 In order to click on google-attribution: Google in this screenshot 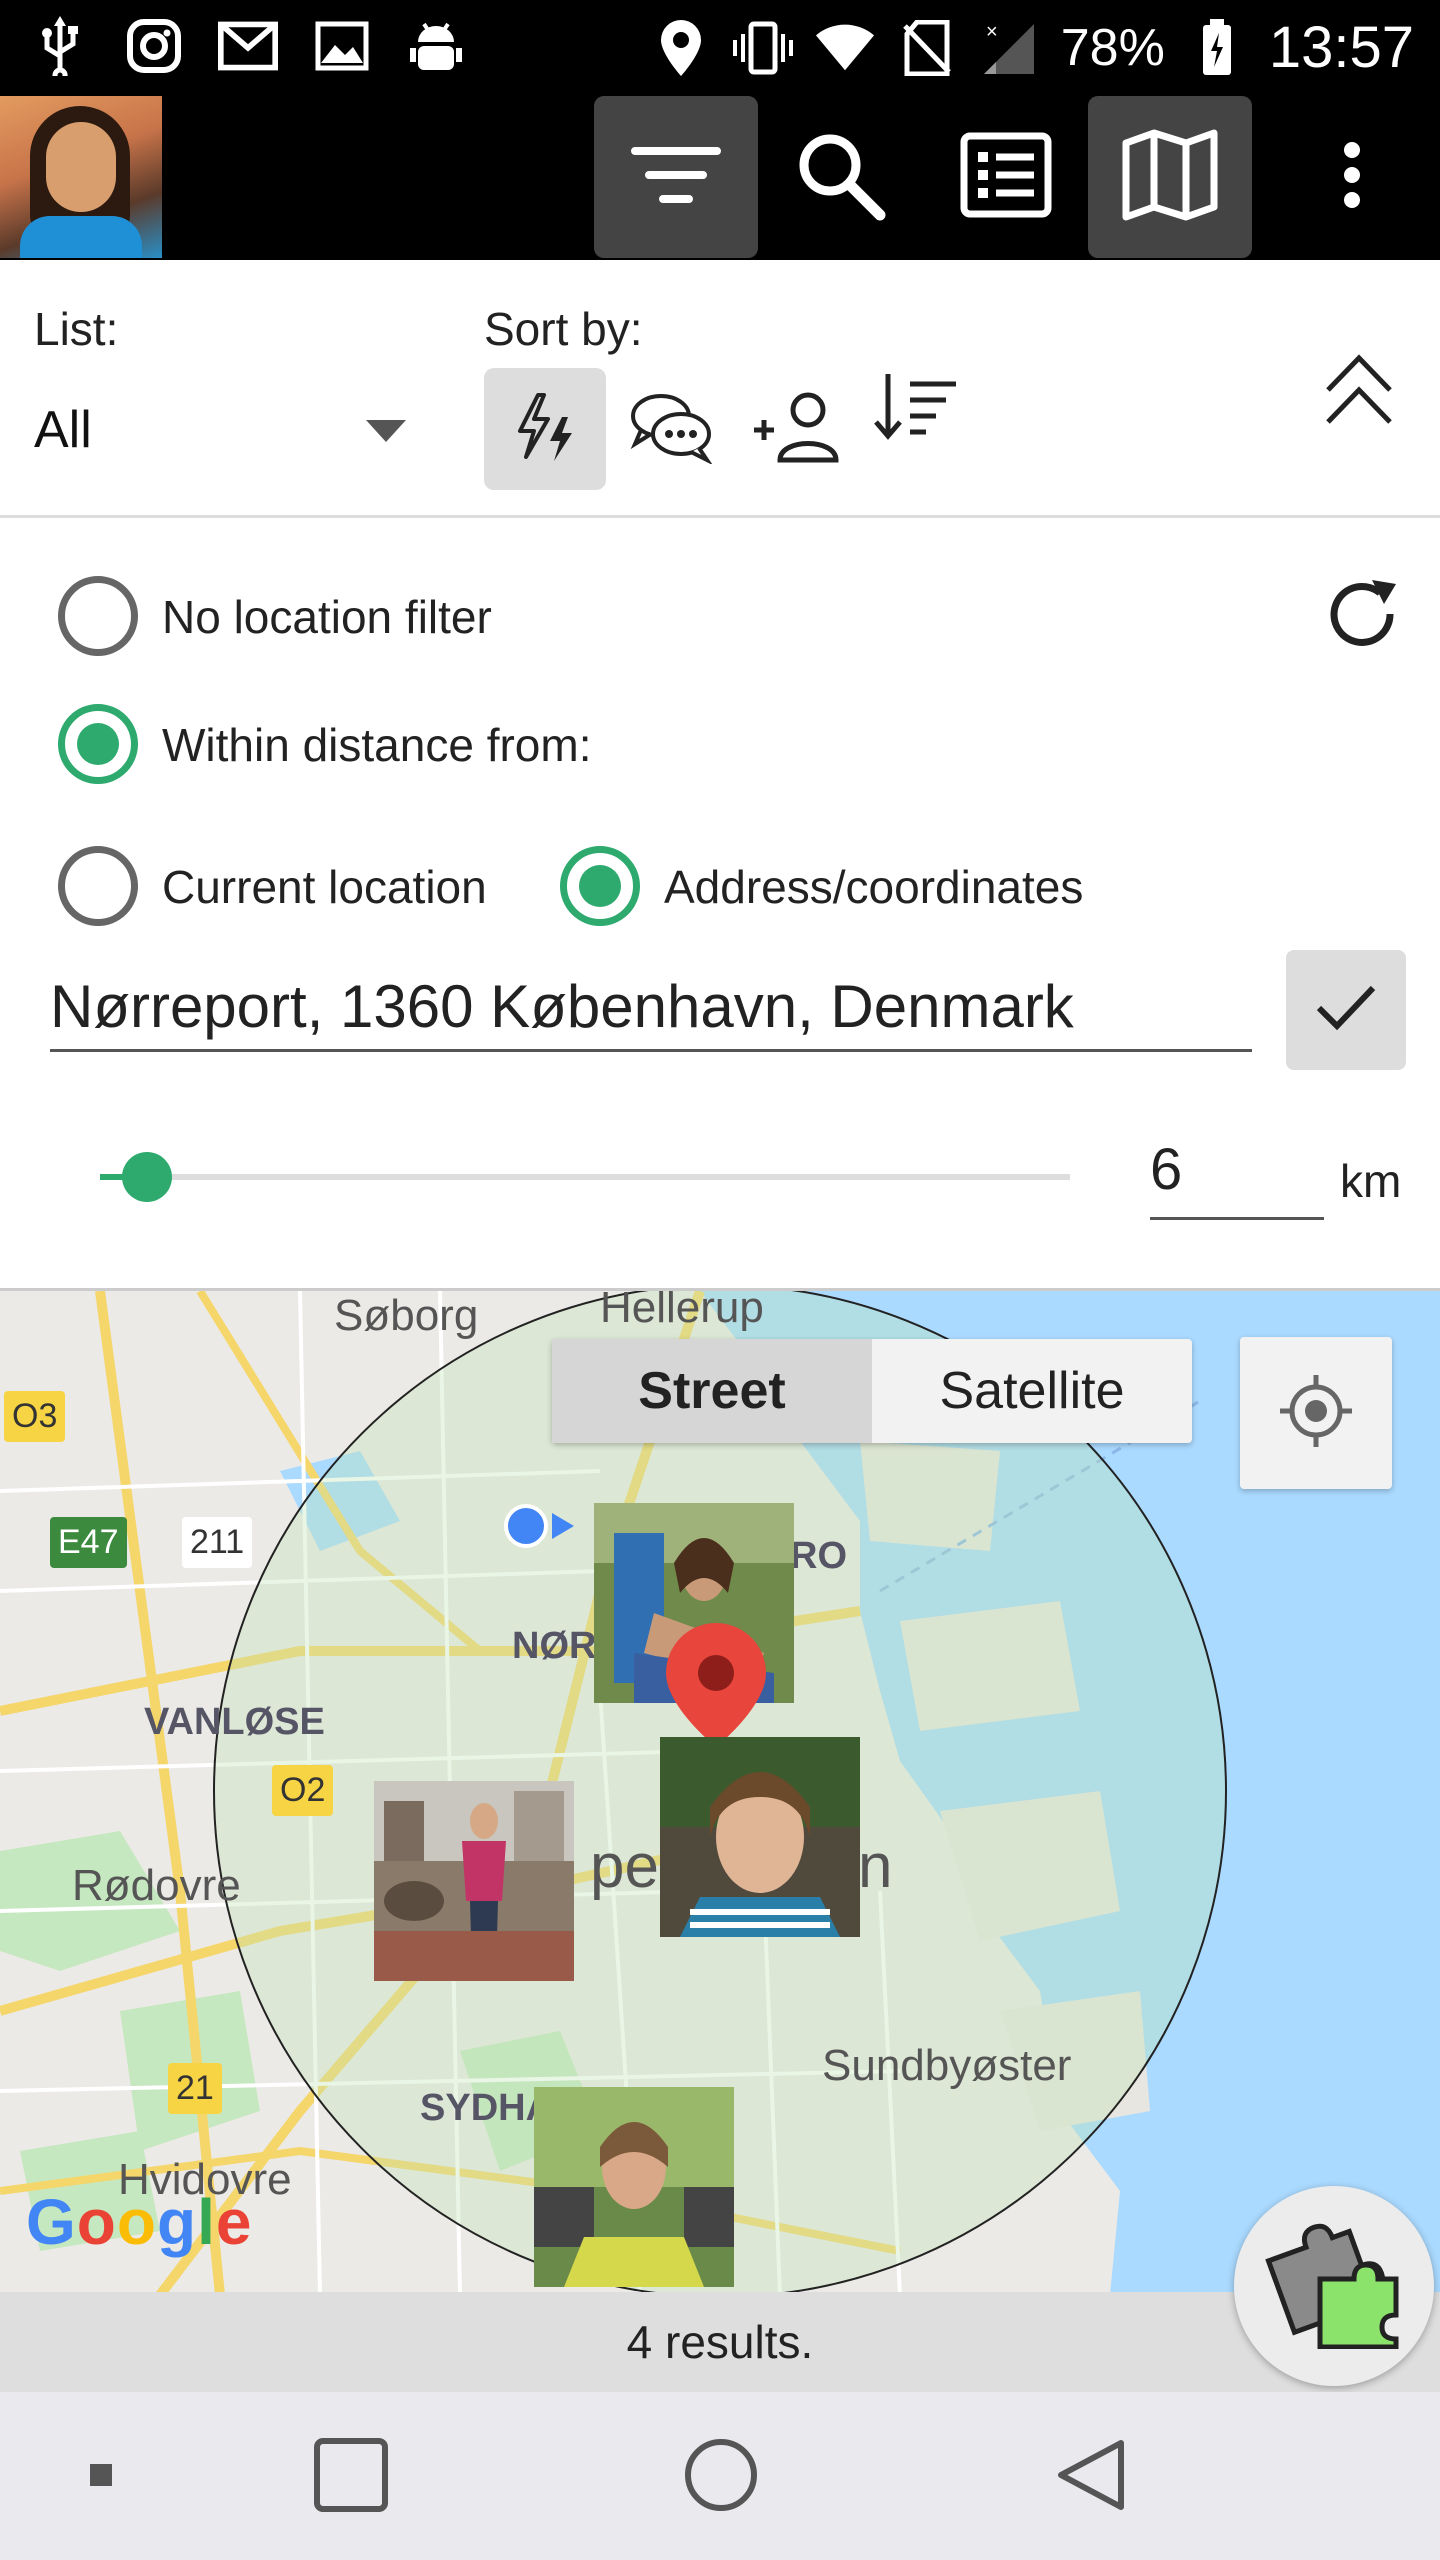, I will do `click(139, 2222)`.